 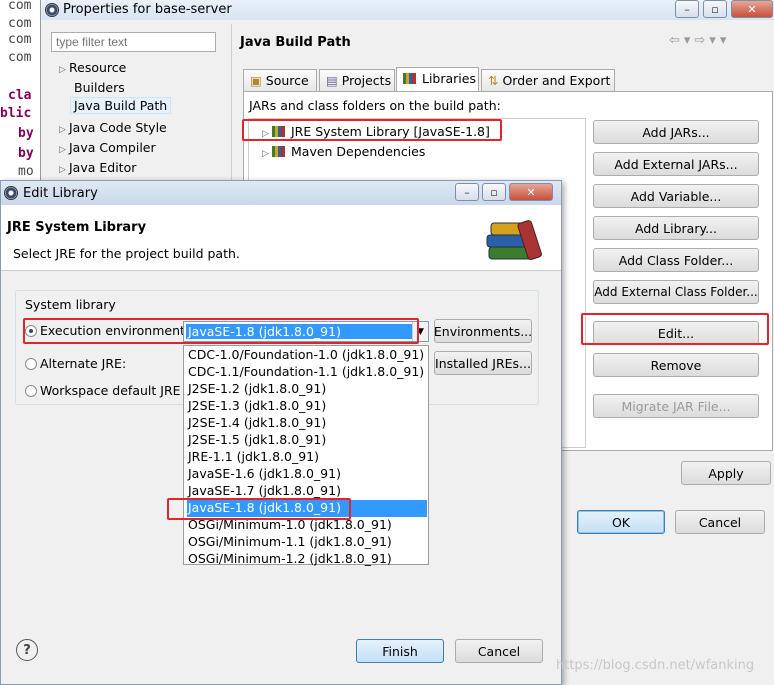 What do you see at coordinates (307, 440) in the screenshot?
I see `list-item: J2SE-1.5 (jdk1.8.0_91)` at bounding box center [307, 440].